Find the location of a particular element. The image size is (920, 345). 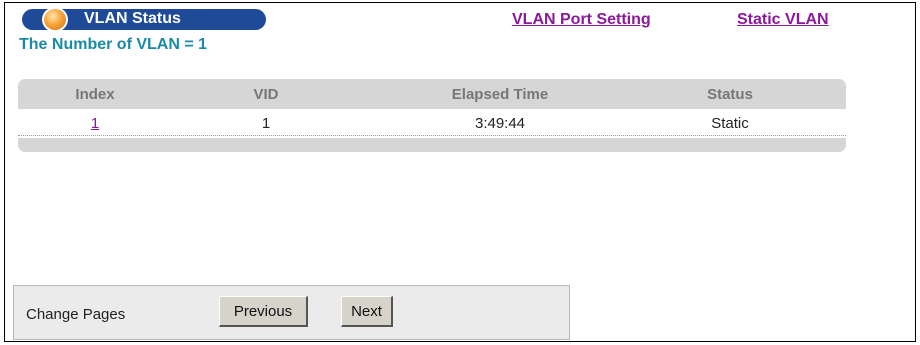

vlan-index-link: 1 is located at coordinates (95, 123).